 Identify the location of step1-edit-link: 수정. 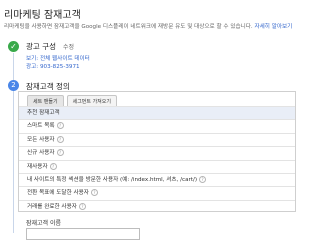
(68, 46).